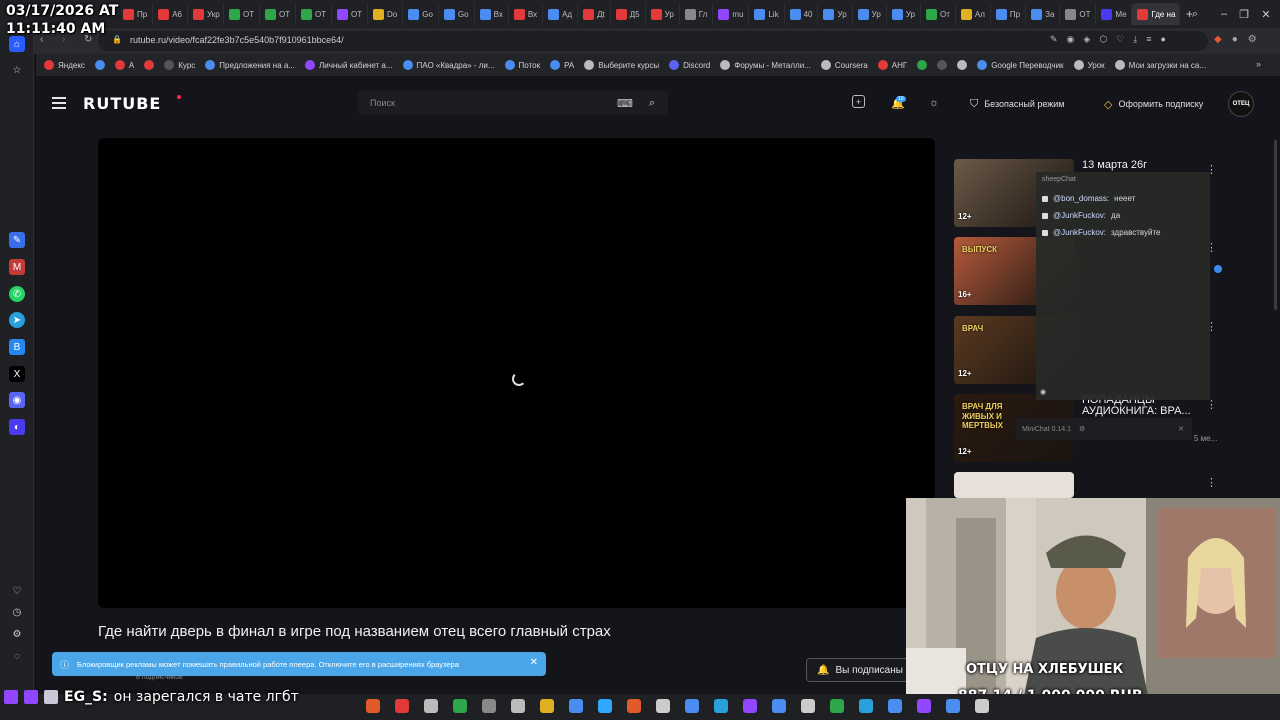 This screenshot has width=1280, height=720. What do you see at coordinates (17, 70) in the screenshot?
I see `star-icon: ☆` at bounding box center [17, 70].